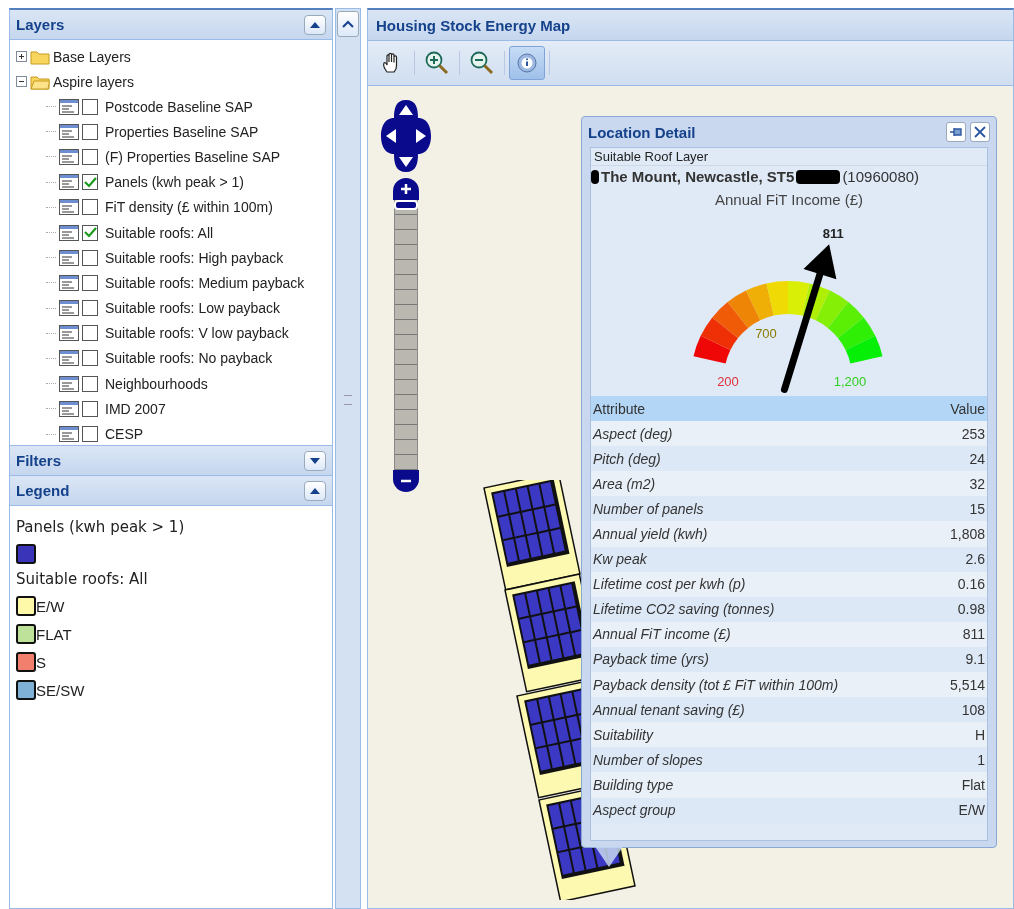 The width and height of the screenshot is (1014, 909). Describe the element at coordinates (348, 400) in the screenshot. I see `splitter-handle` at that location.